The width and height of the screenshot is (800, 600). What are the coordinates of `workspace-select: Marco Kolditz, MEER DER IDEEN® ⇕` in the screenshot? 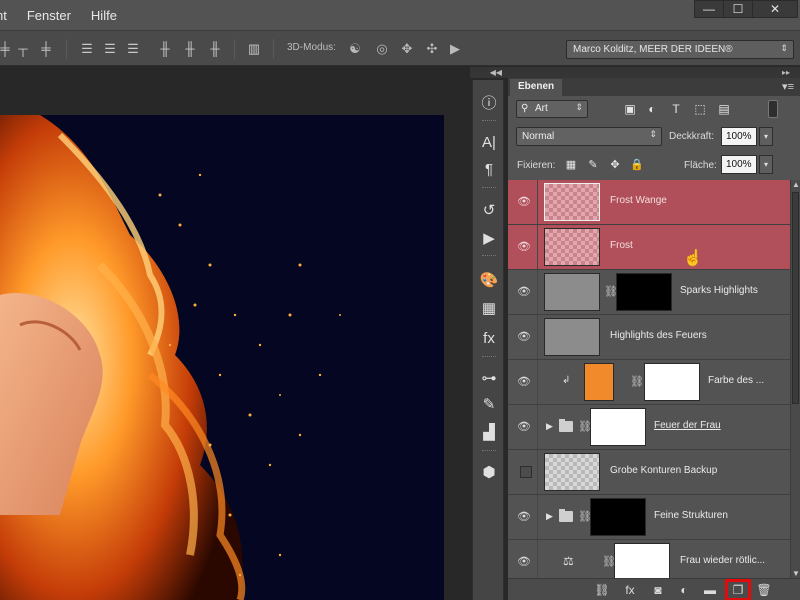 It's located at (680, 49).